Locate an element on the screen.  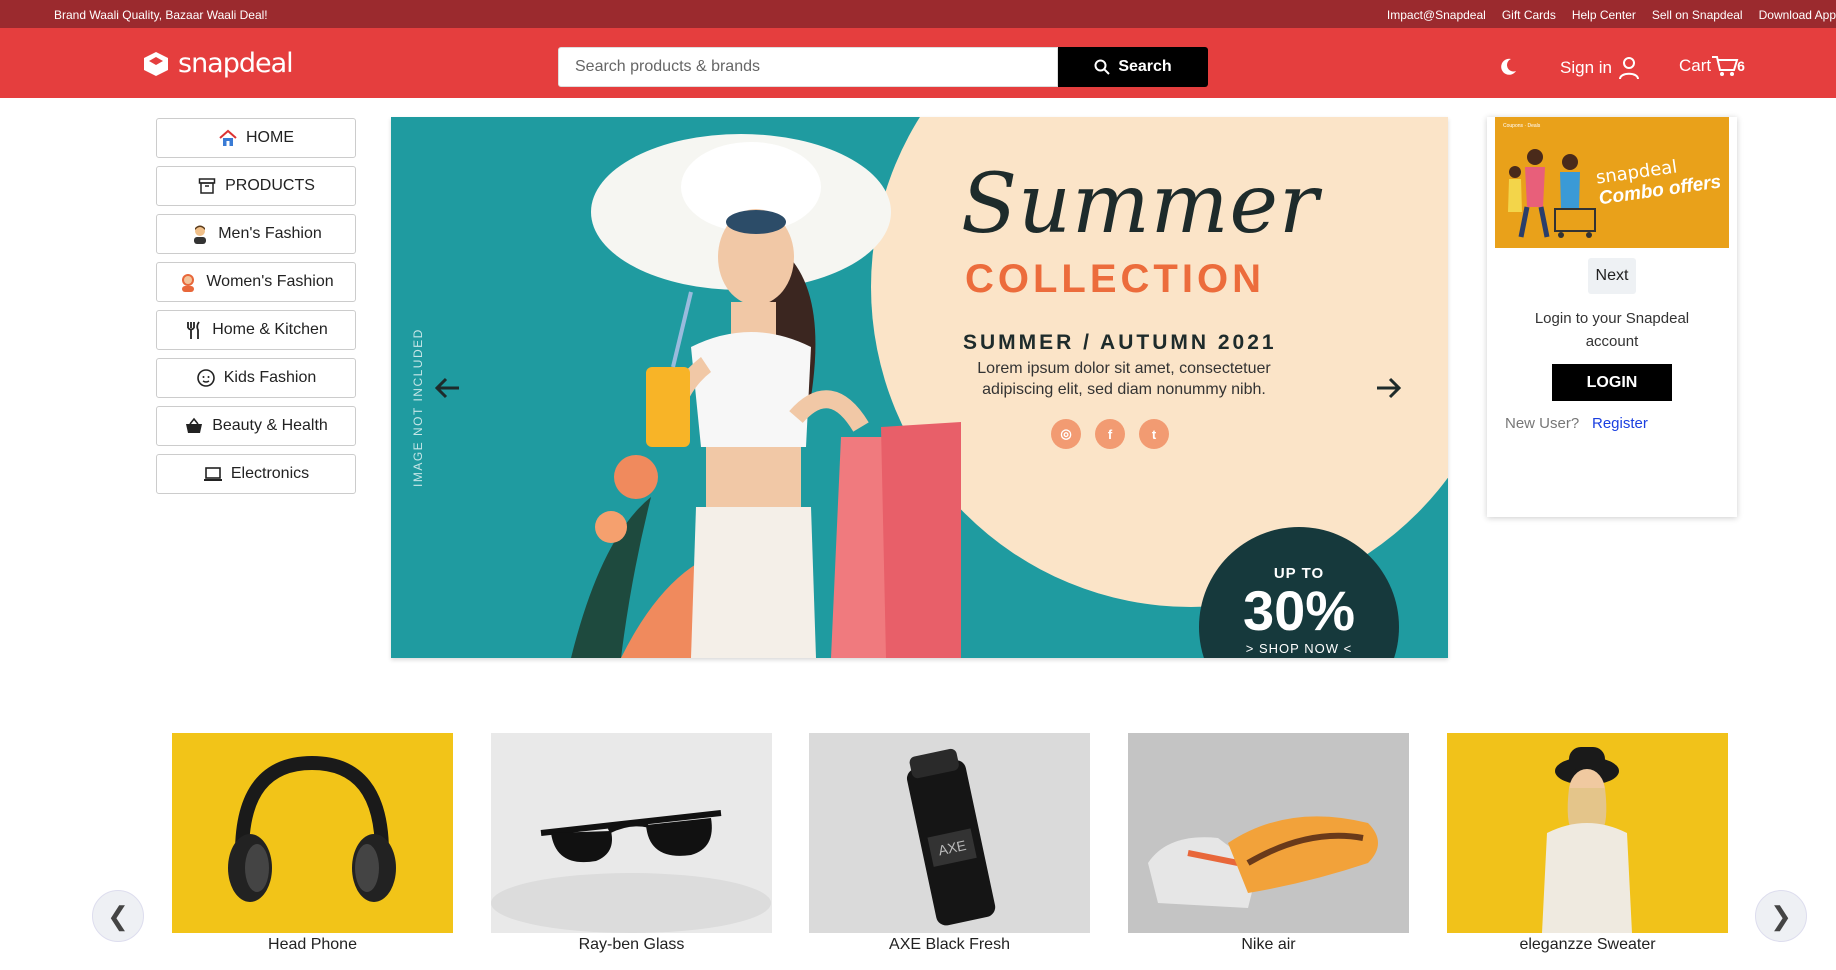
sidebar-item-label: PRODUCTS is located at coordinates (270, 185).